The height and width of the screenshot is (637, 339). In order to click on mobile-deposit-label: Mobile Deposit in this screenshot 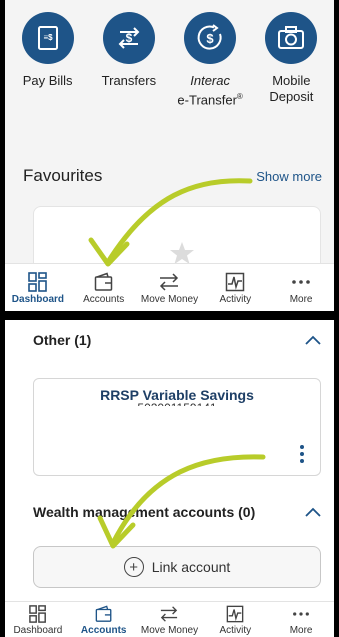, I will do `click(291, 89)`.